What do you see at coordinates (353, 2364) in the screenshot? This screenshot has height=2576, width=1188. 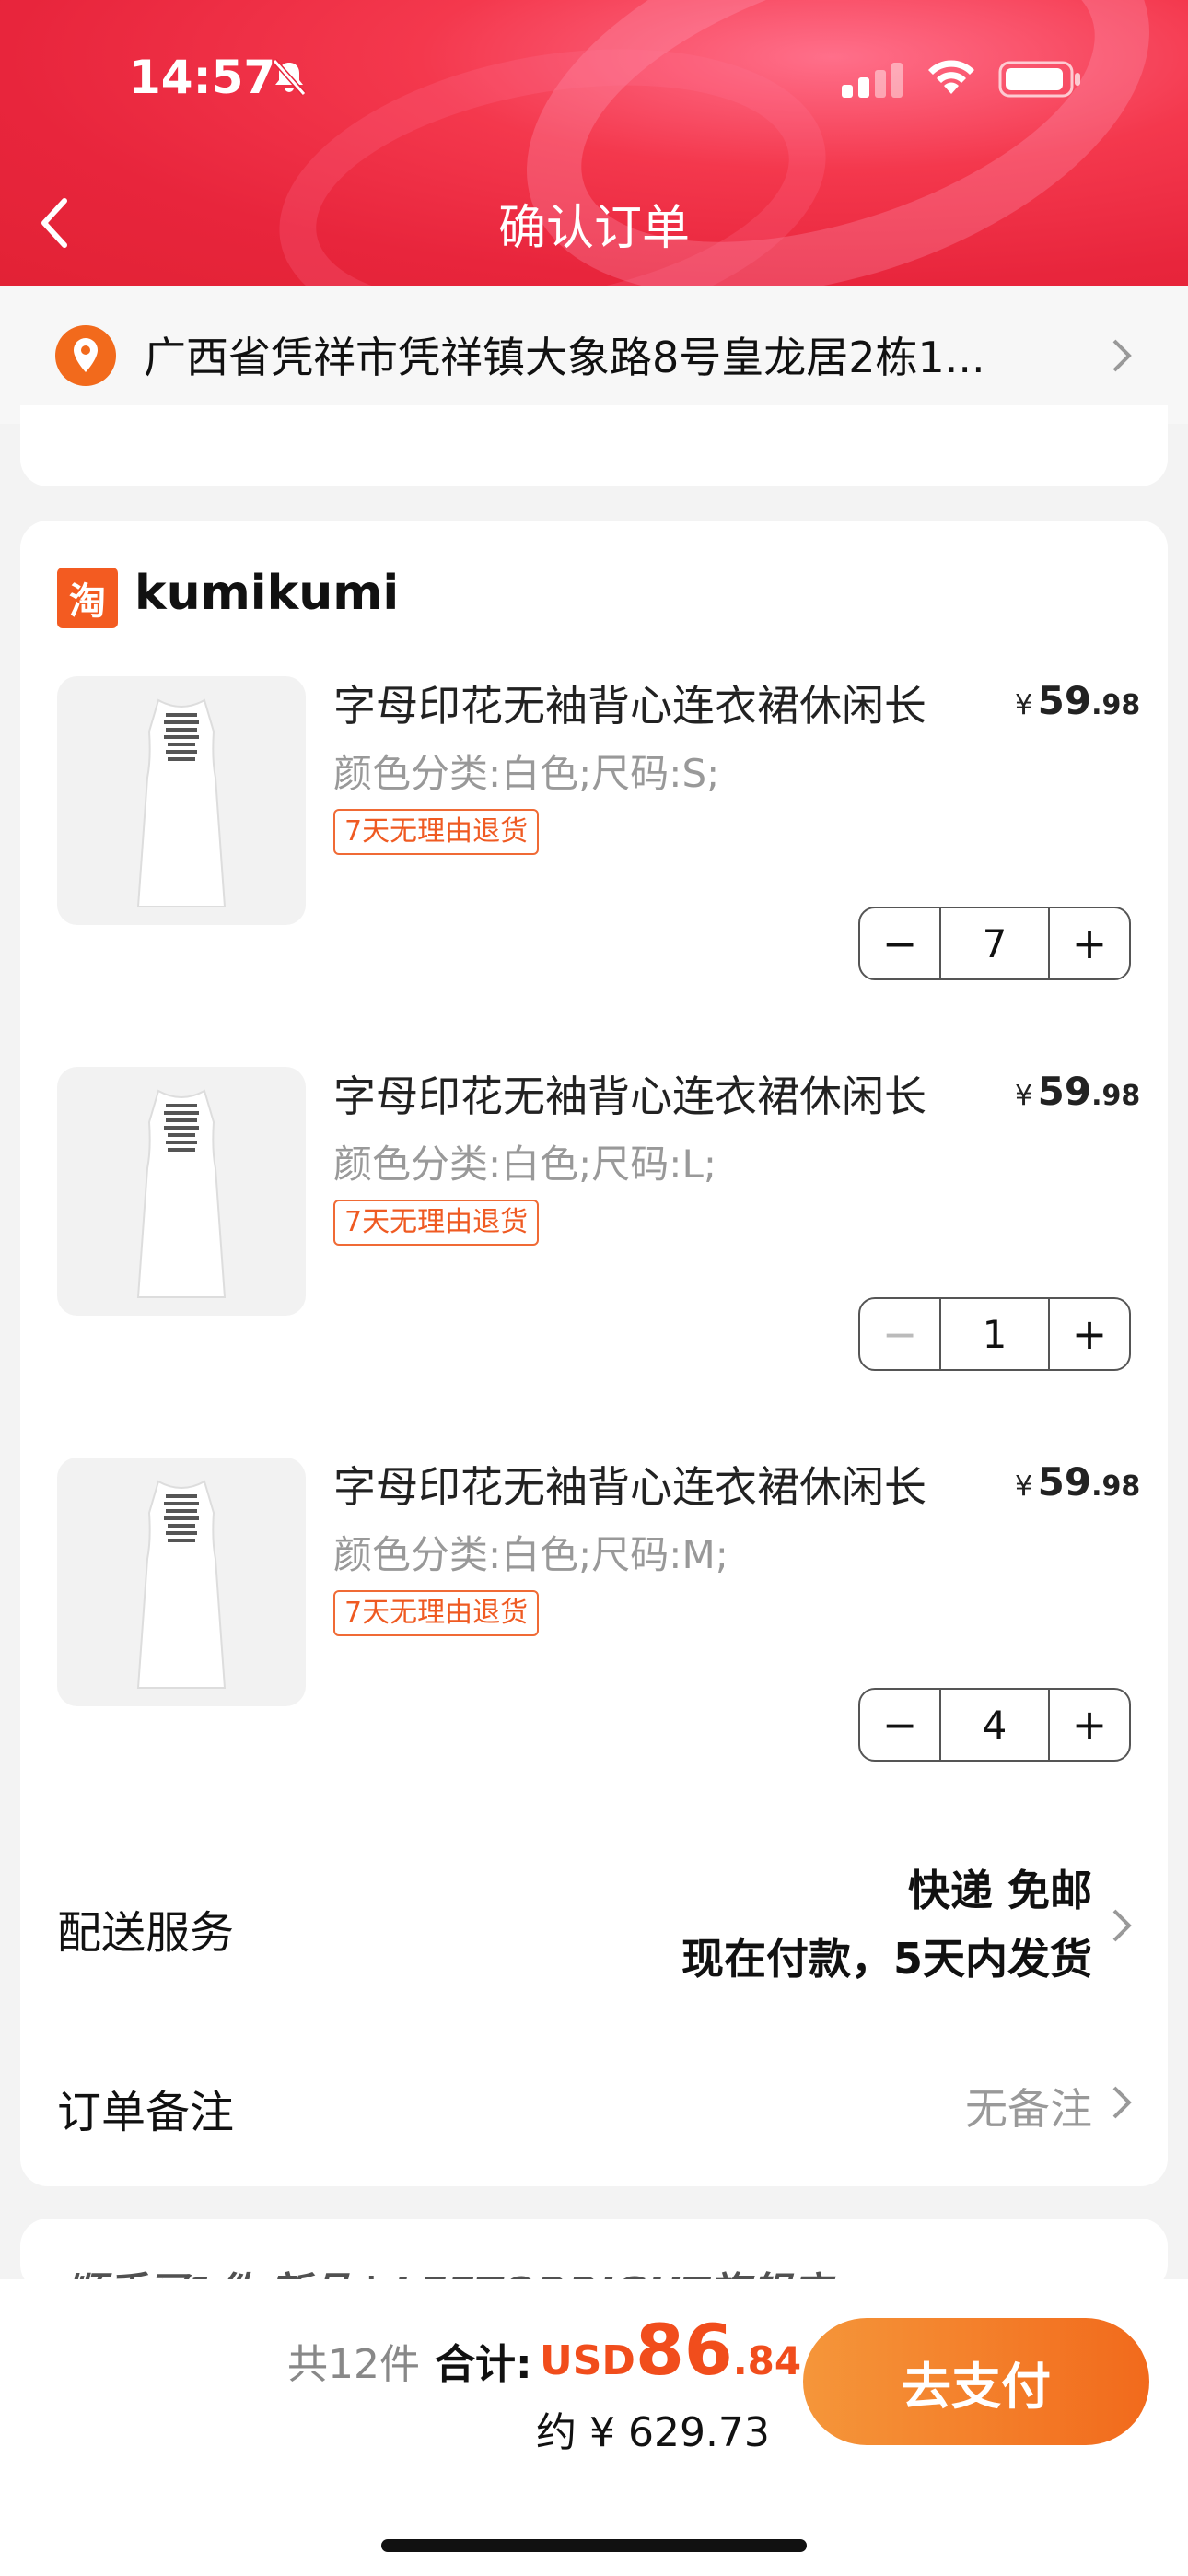 I see `item-count: 共12件` at bounding box center [353, 2364].